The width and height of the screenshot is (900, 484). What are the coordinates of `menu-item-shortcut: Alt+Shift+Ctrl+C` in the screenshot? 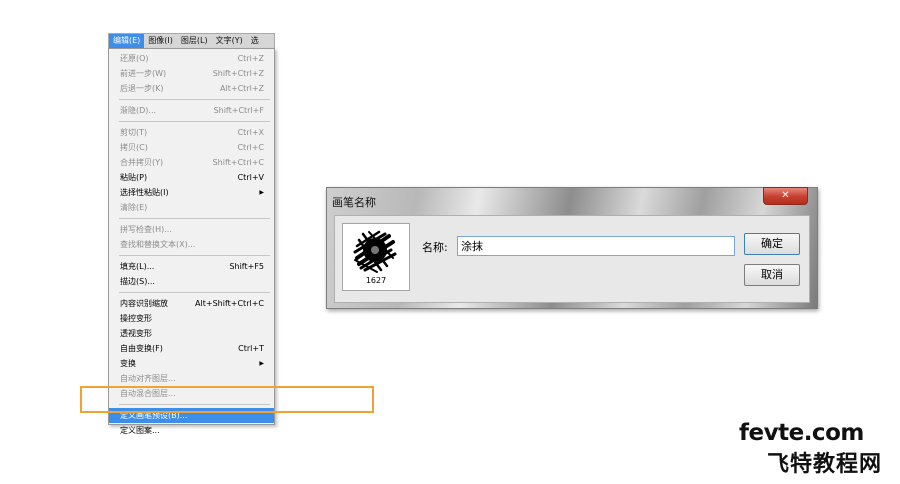 It's located at (229, 303).